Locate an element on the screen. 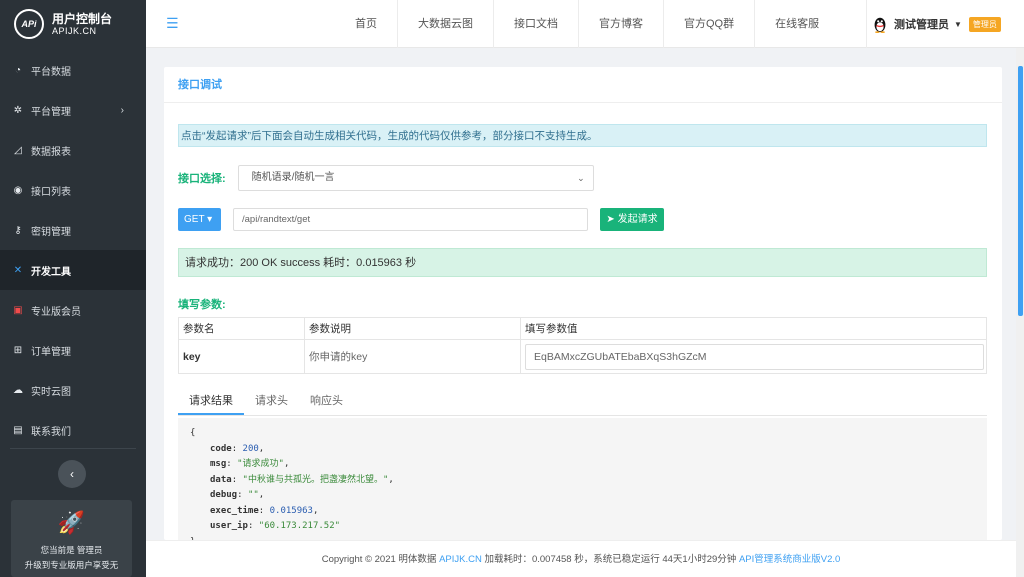 The width and height of the screenshot is (1024, 577). api-select-label: 接口选择: is located at coordinates (202, 179).